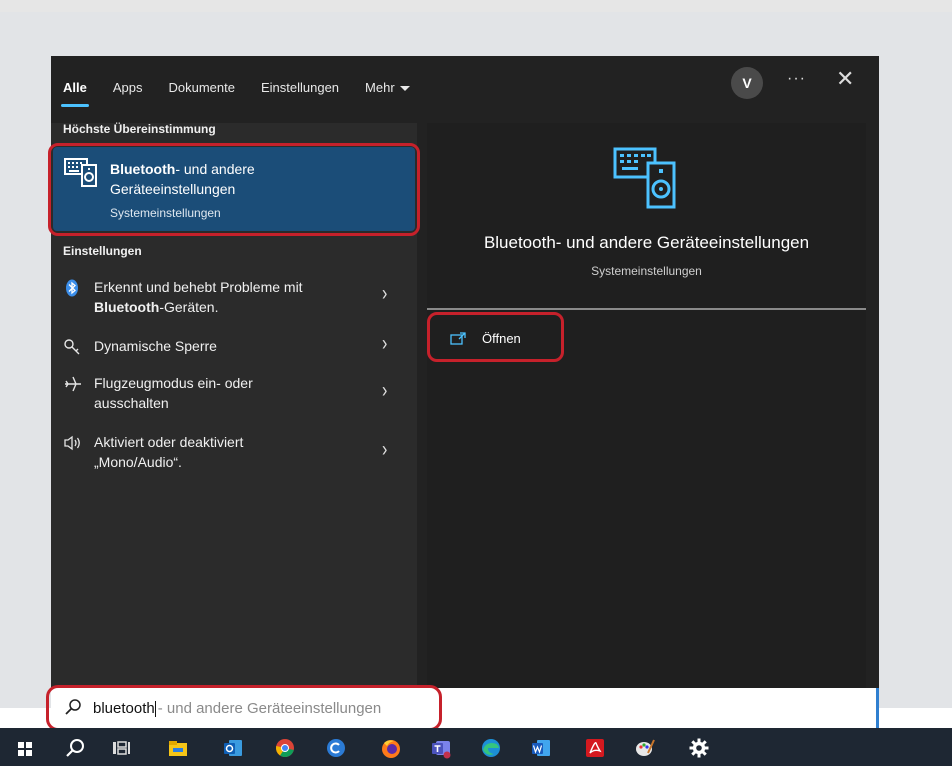  I want to click on paint-icon, so click(645, 748).